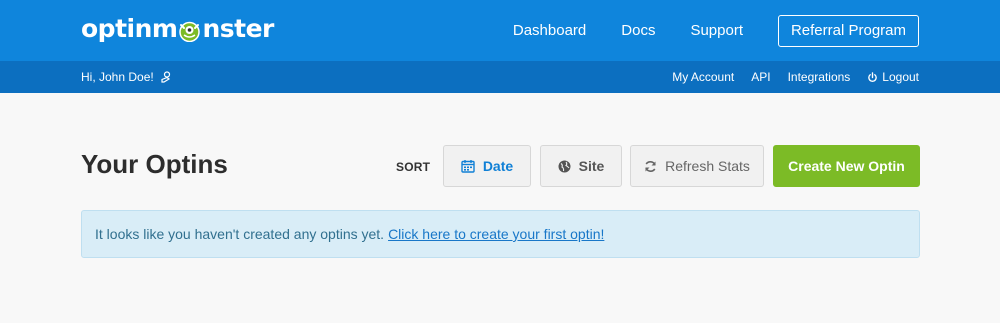 Image resolution: width=1000 pixels, height=323 pixels. I want to click on logo-text-start: optinm, so click(129, 28).